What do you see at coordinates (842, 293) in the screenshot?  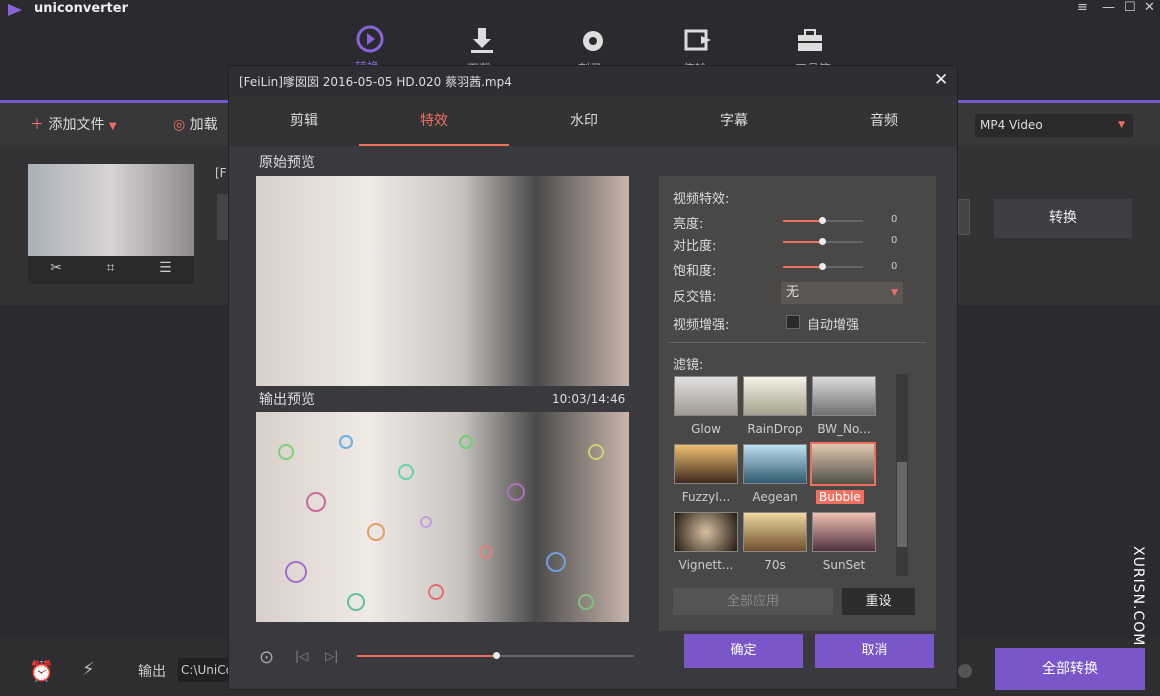 I see `deinterlace-select: 无 ▼` at bounding box center [842, 293].